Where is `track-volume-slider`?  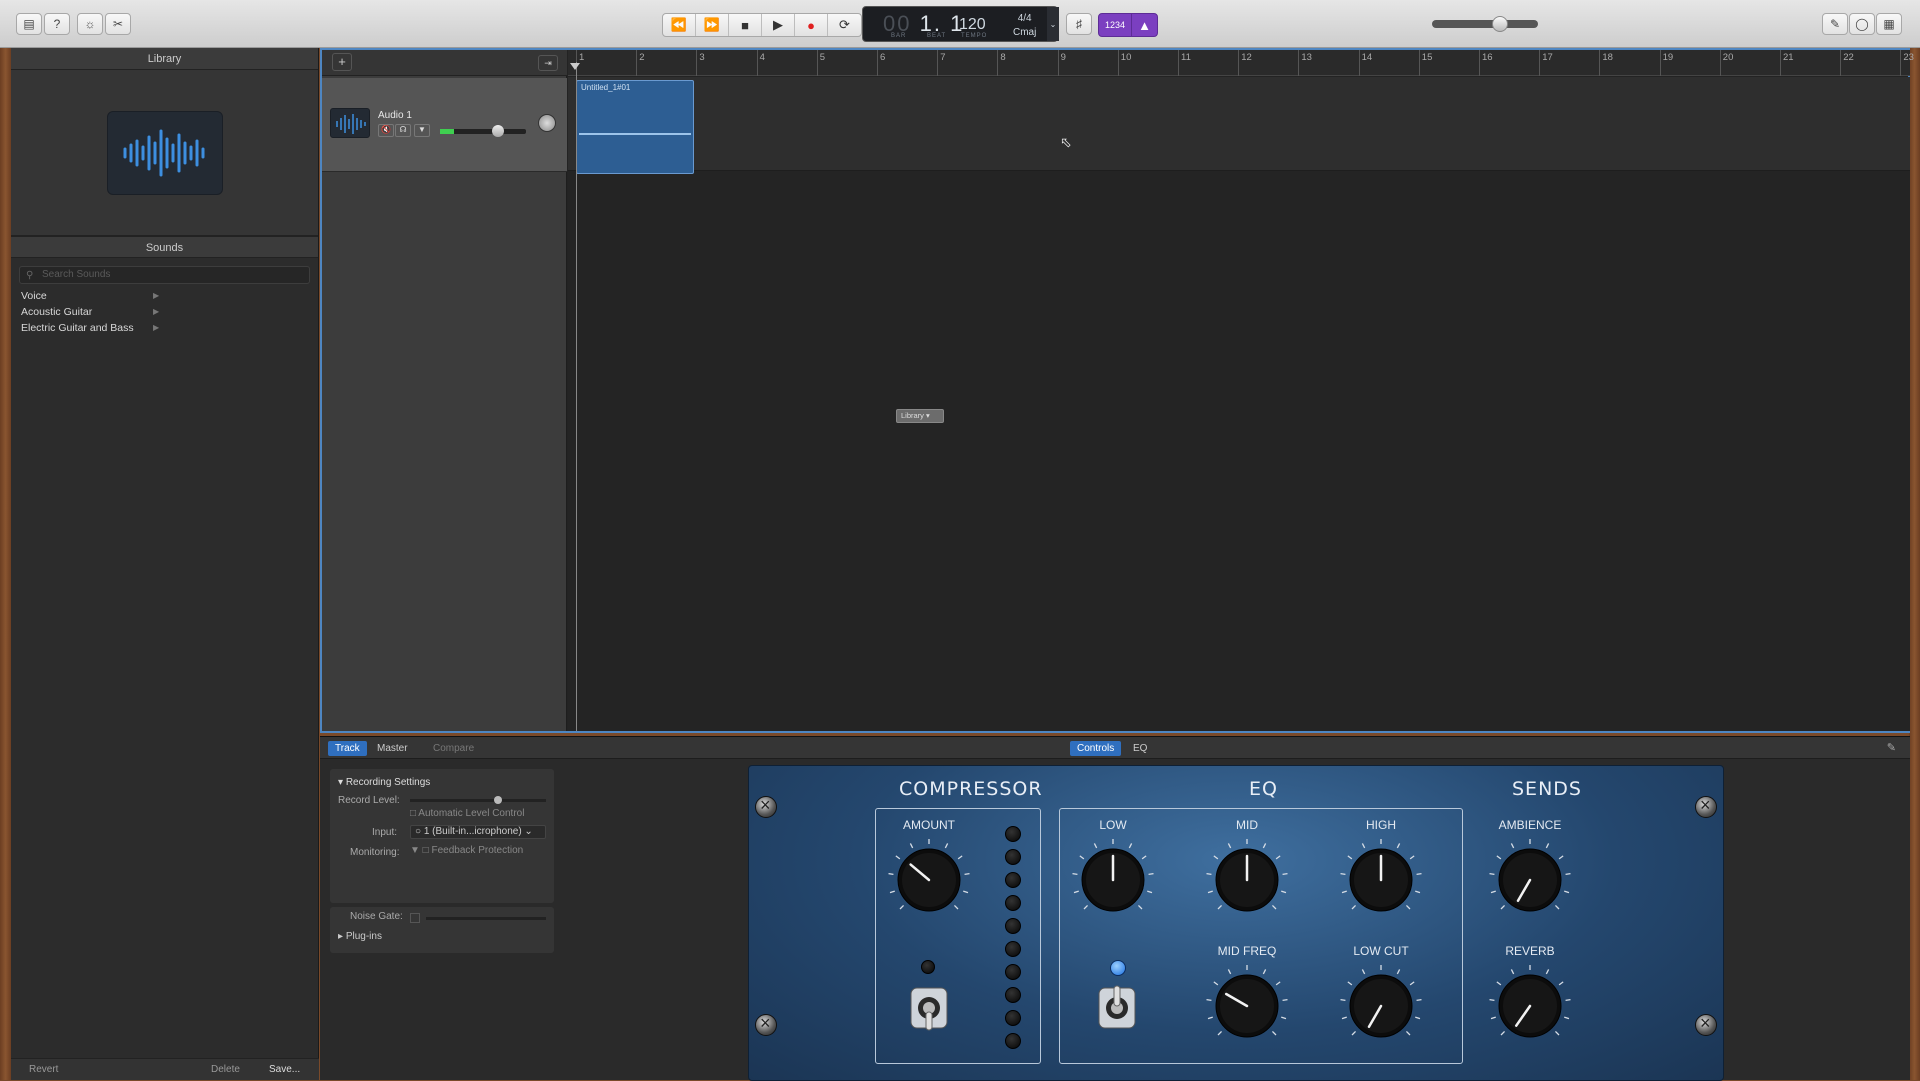
track-volume-slider is located at coordinates (483, 131).